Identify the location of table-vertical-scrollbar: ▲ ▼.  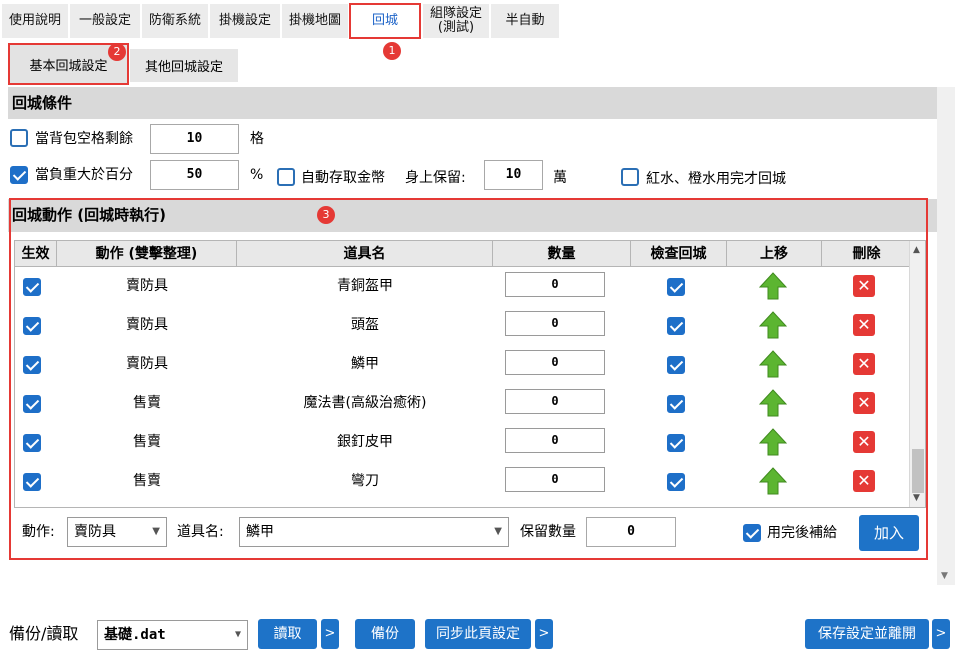
(917, 374).